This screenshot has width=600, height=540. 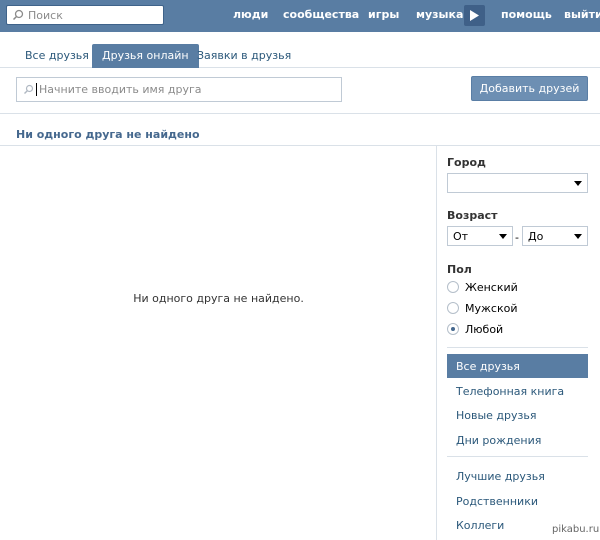 I want to click on tab-friend-requests: Заявки в друзья, so click(x=244, y=56).